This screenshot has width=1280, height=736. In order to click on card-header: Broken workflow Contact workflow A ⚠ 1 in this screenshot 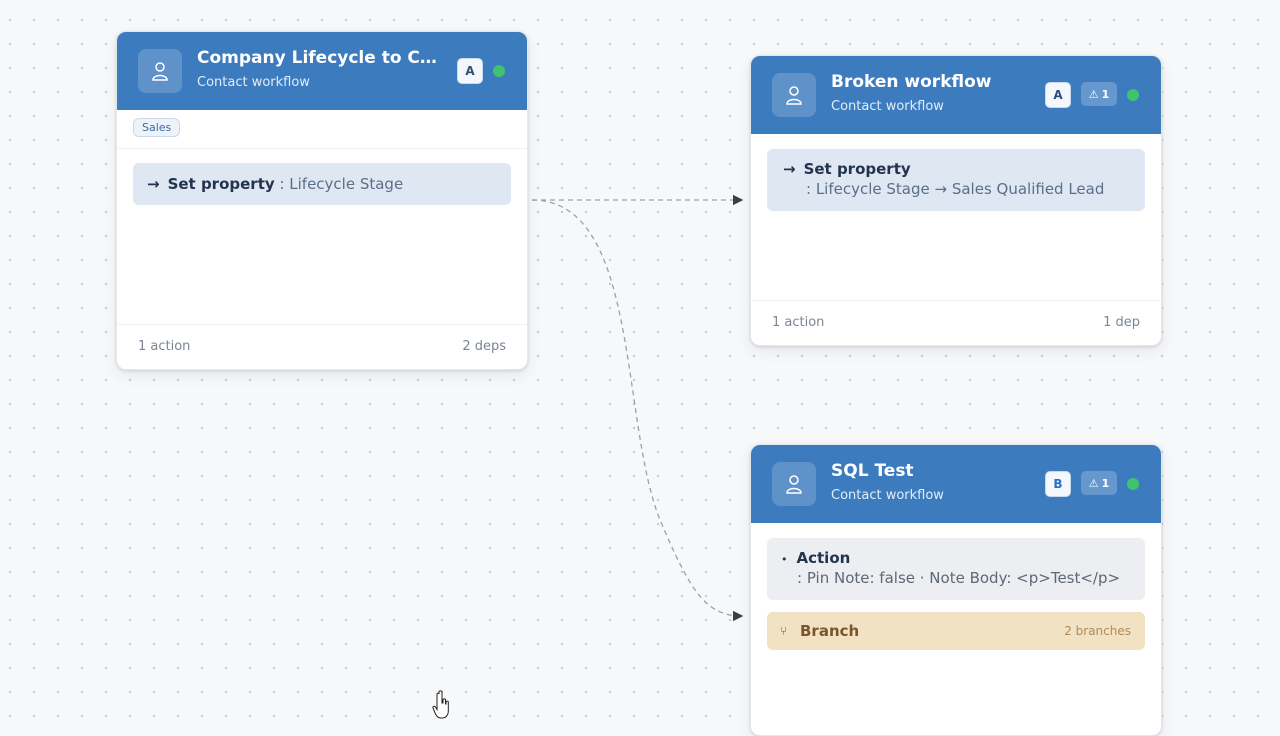, I will do `click(956, 95)`.